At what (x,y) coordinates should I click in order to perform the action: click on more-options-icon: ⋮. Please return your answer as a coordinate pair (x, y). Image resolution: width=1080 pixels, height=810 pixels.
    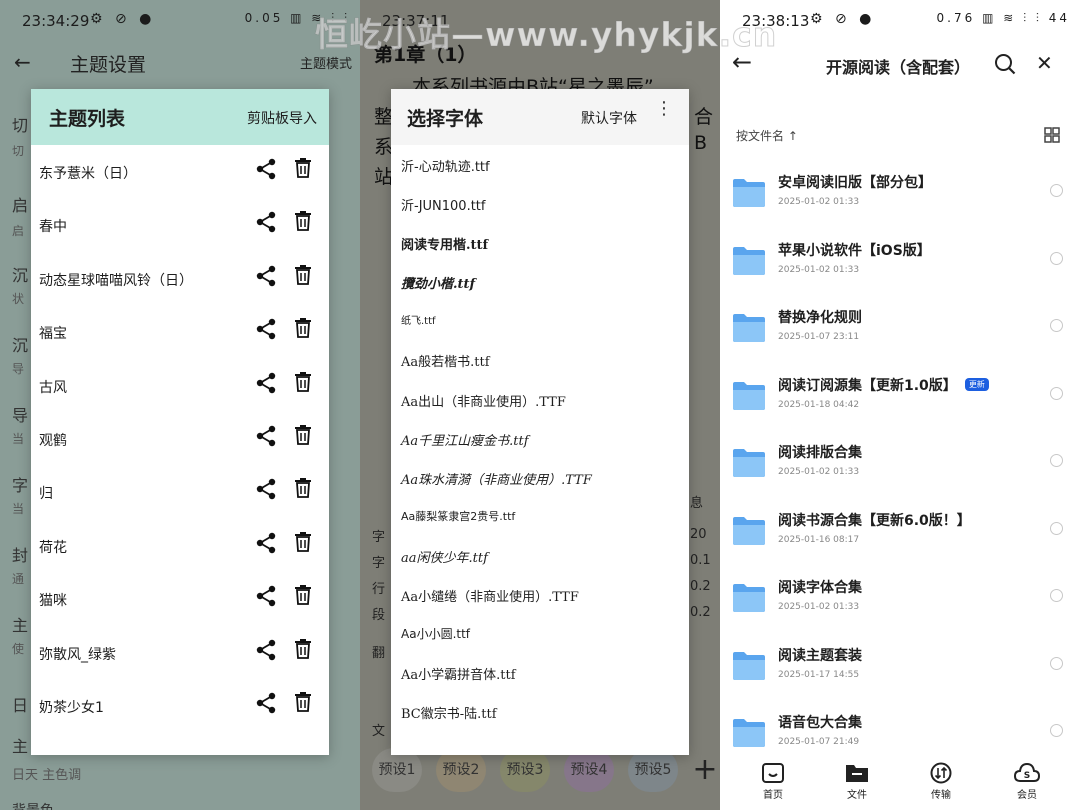
    Looking at the image, I should click on (664, 109).